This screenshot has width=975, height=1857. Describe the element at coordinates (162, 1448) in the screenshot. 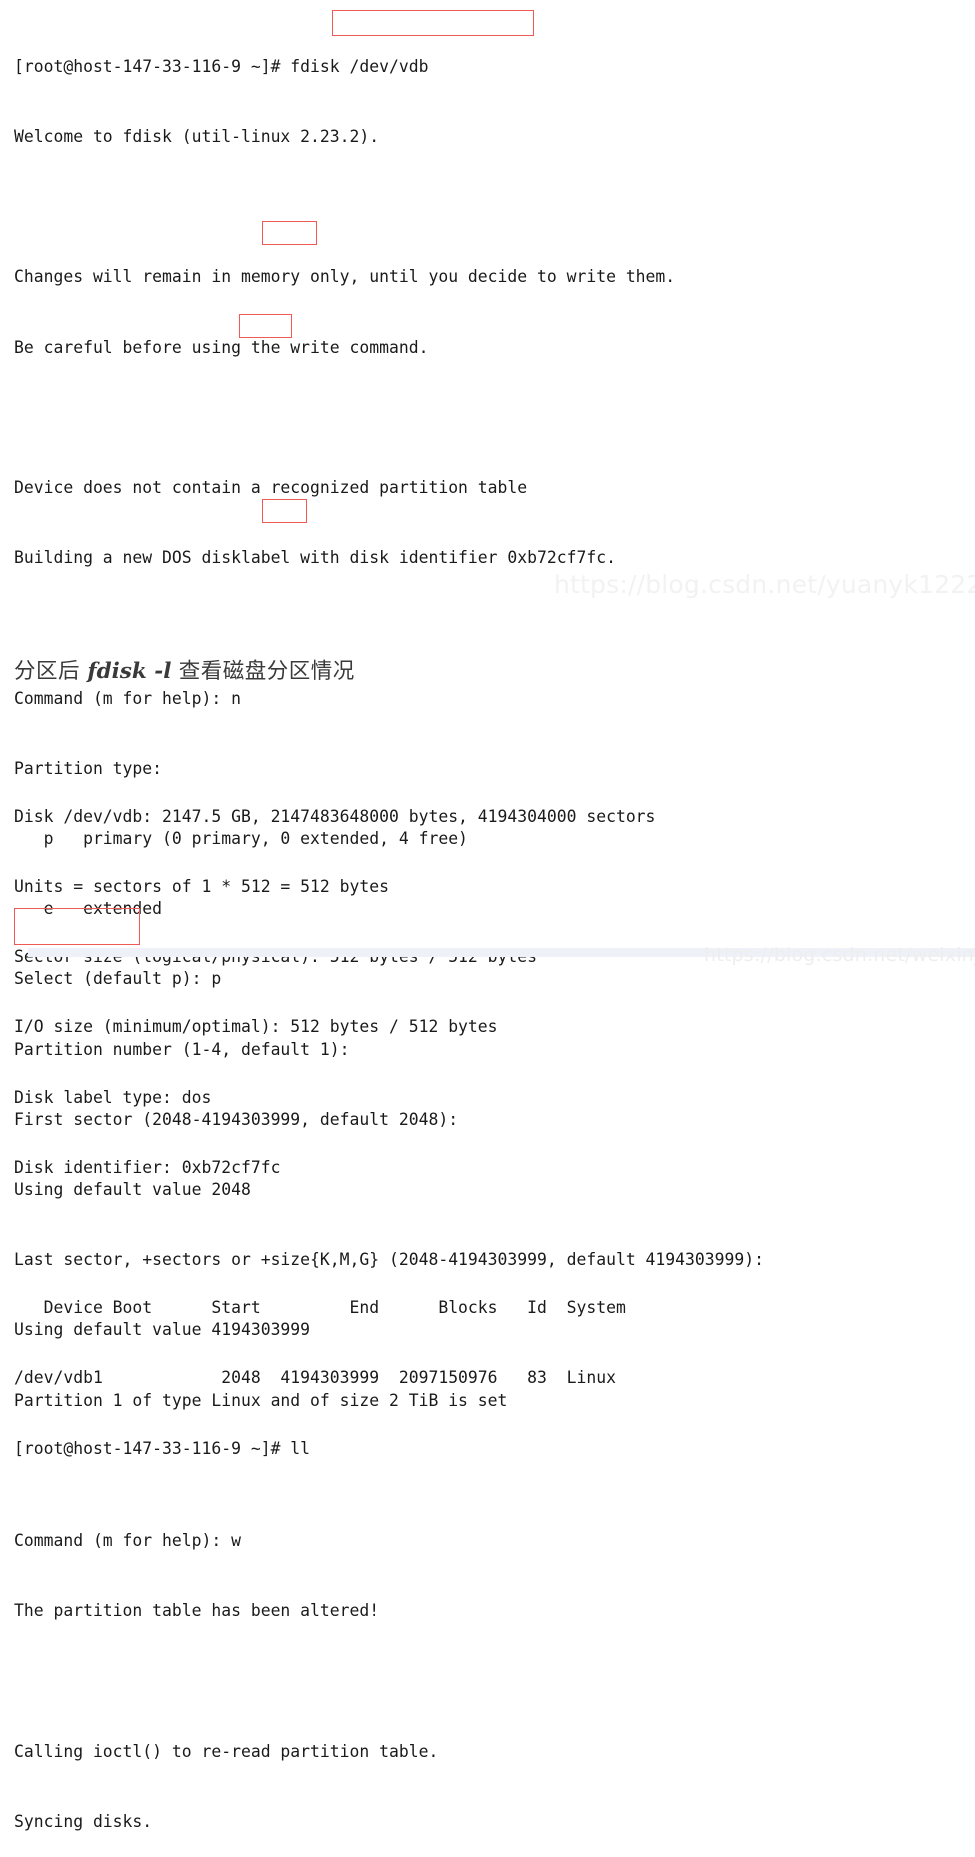

I see `terminal-line-prompt-ll: [root@host-147-33-116-9 ~]# ll` at that location.